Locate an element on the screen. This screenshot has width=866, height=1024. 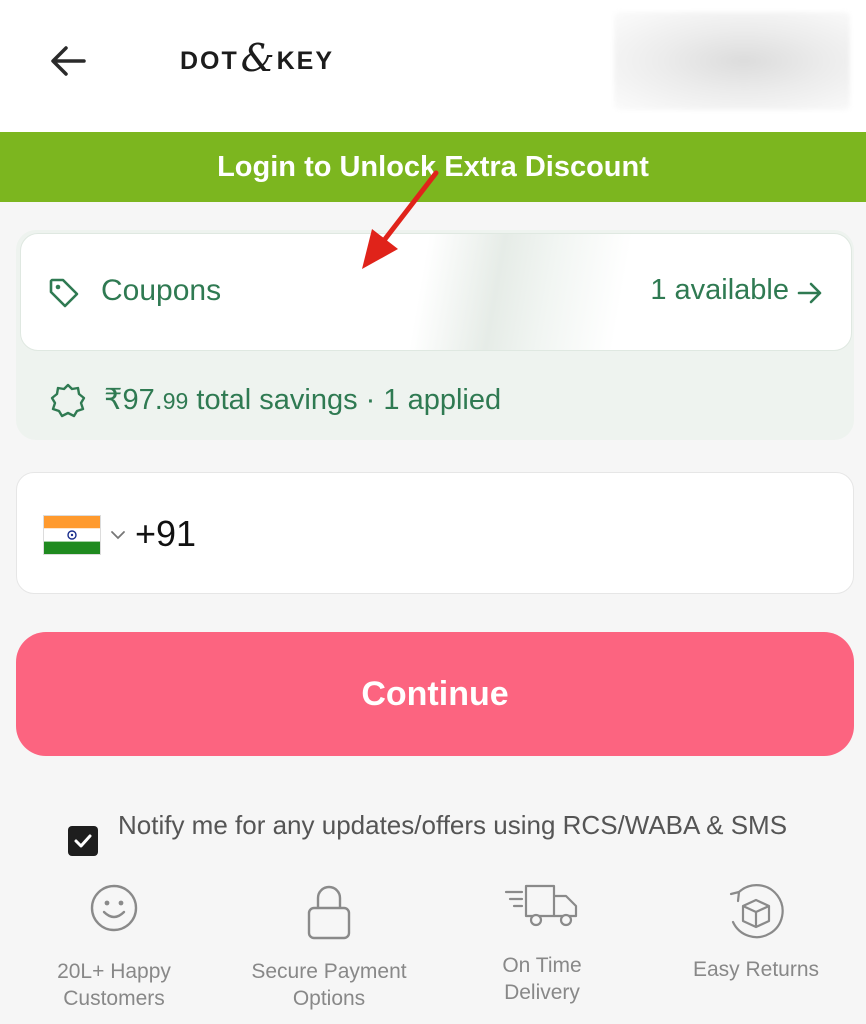
feature-easy-returns: Easy Returns is located at coordinates (756, 932).